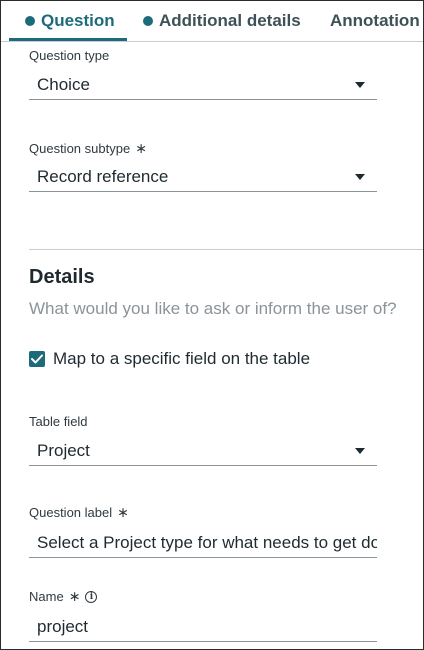 The height and width of the screenshot is (650, 424). What do you see at coordinates (91, 596) in the screenshot?
I see `info-icon: i` at bounding box center [91, 596].